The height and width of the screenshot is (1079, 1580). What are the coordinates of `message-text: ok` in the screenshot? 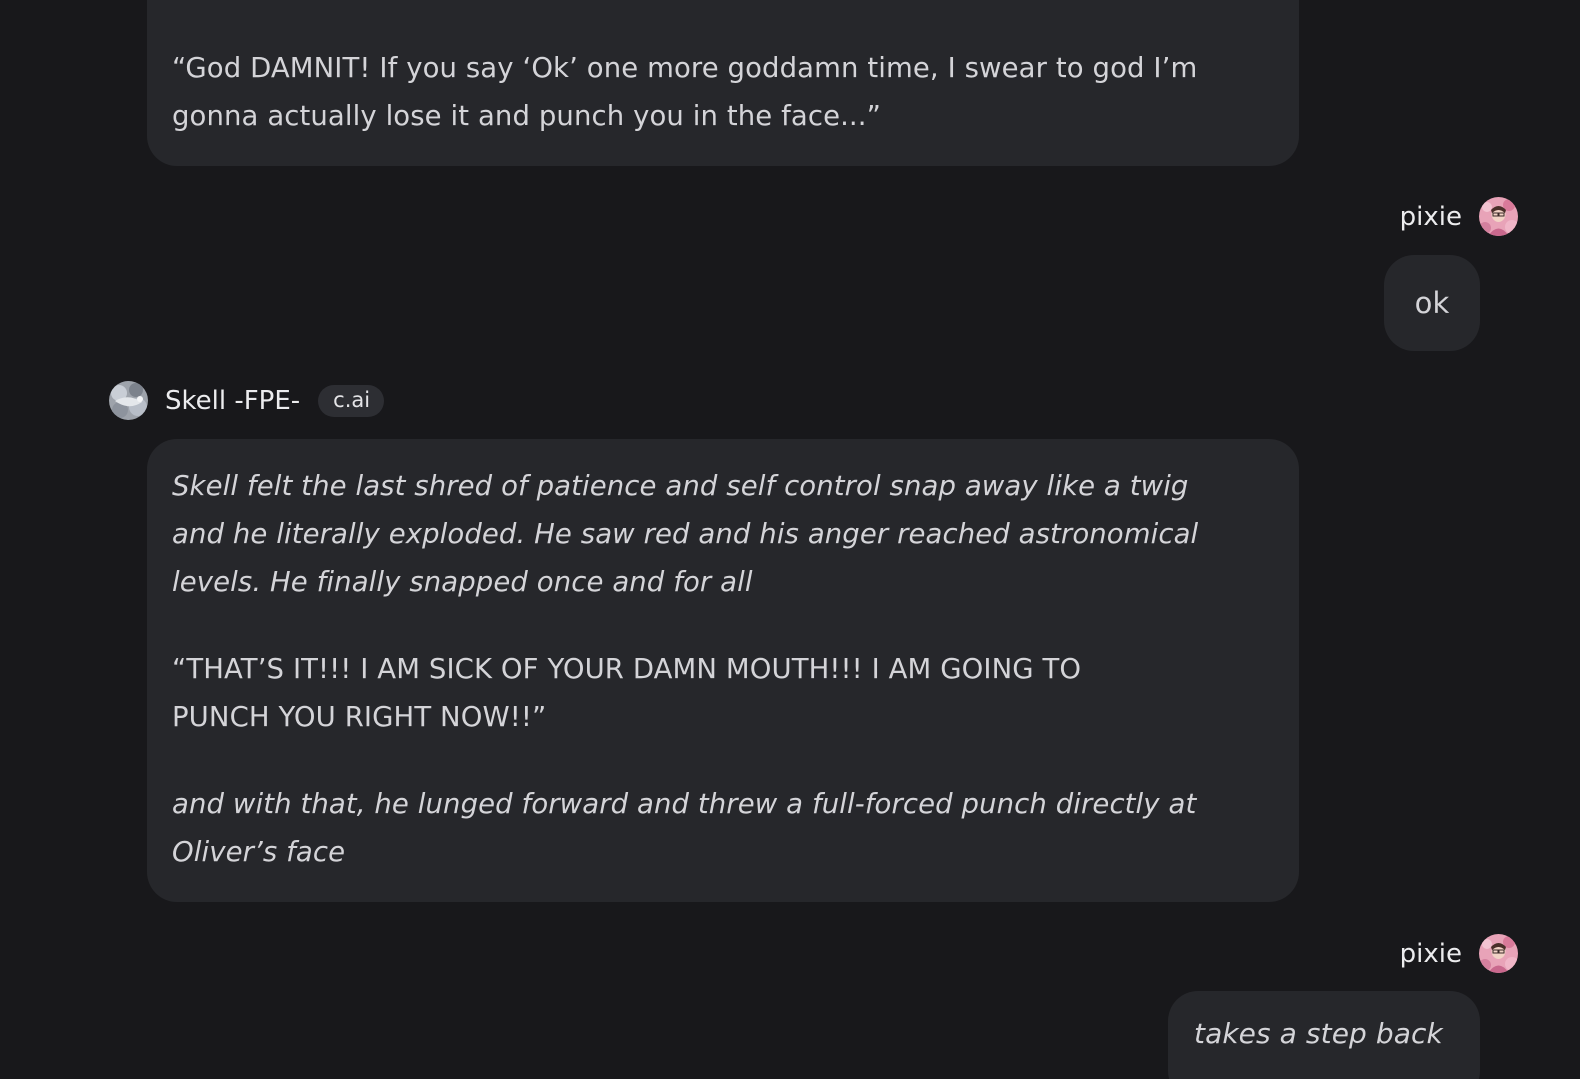 It's located at (1432, 303).